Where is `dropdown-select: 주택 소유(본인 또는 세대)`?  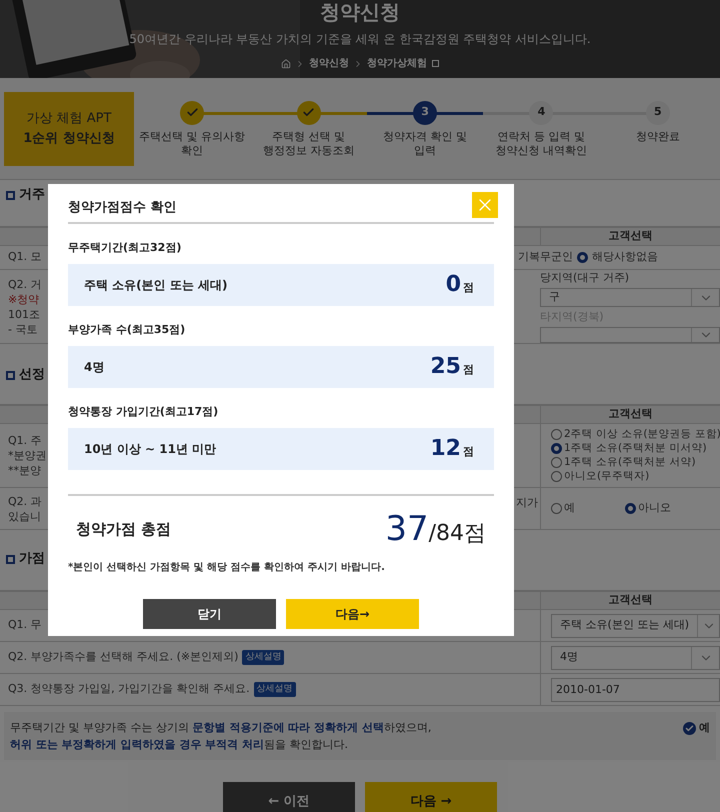 dropdown-select: 주택 소유(본인 또는 세대) is located at coordinates (635, 626).